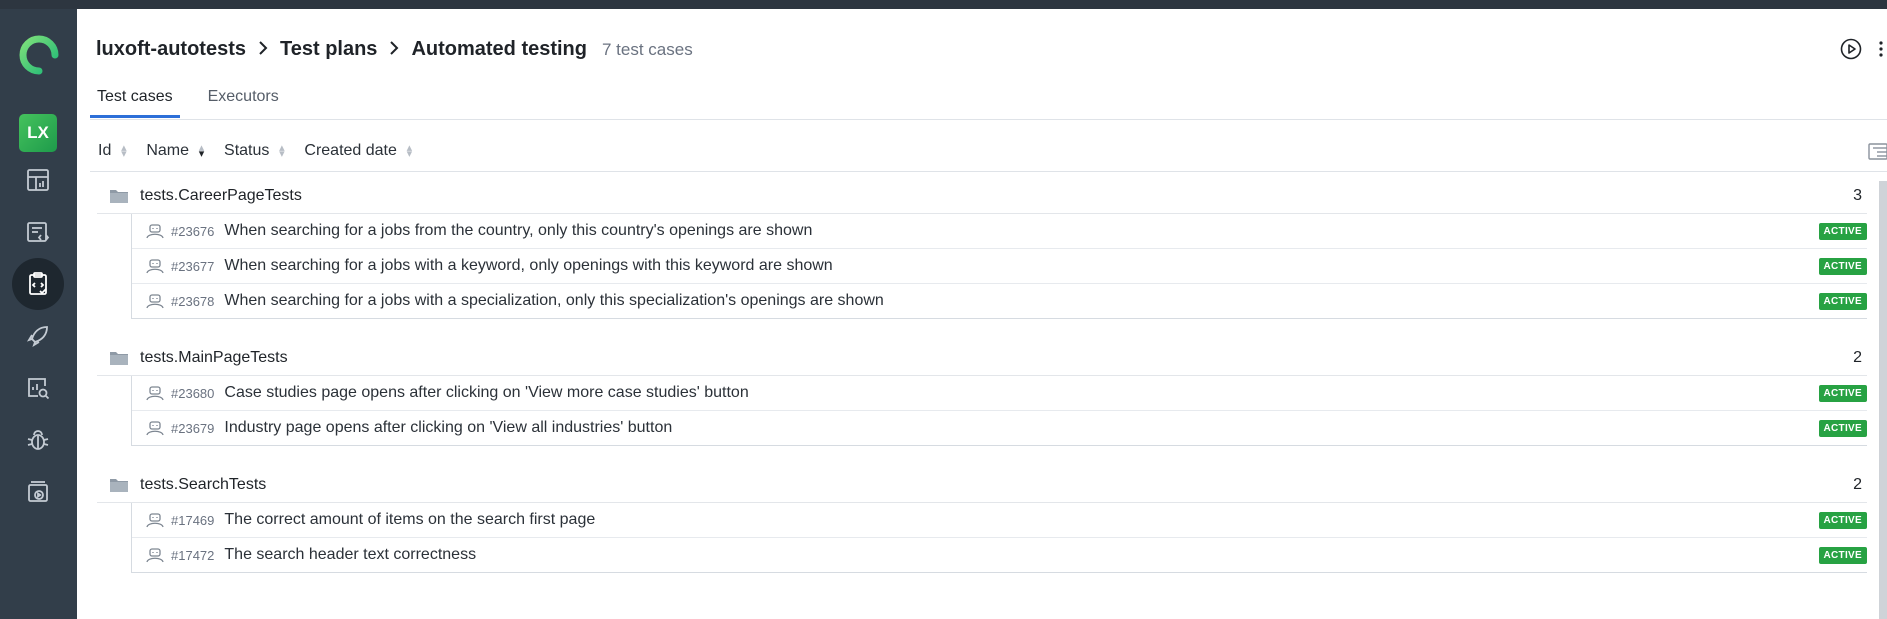 The height and width of the screenshot is (619, 1887). What do you see at coordinates (193, 393) in the screenshot?
I see `case-id: #23680` at bounding box center [193, 393].